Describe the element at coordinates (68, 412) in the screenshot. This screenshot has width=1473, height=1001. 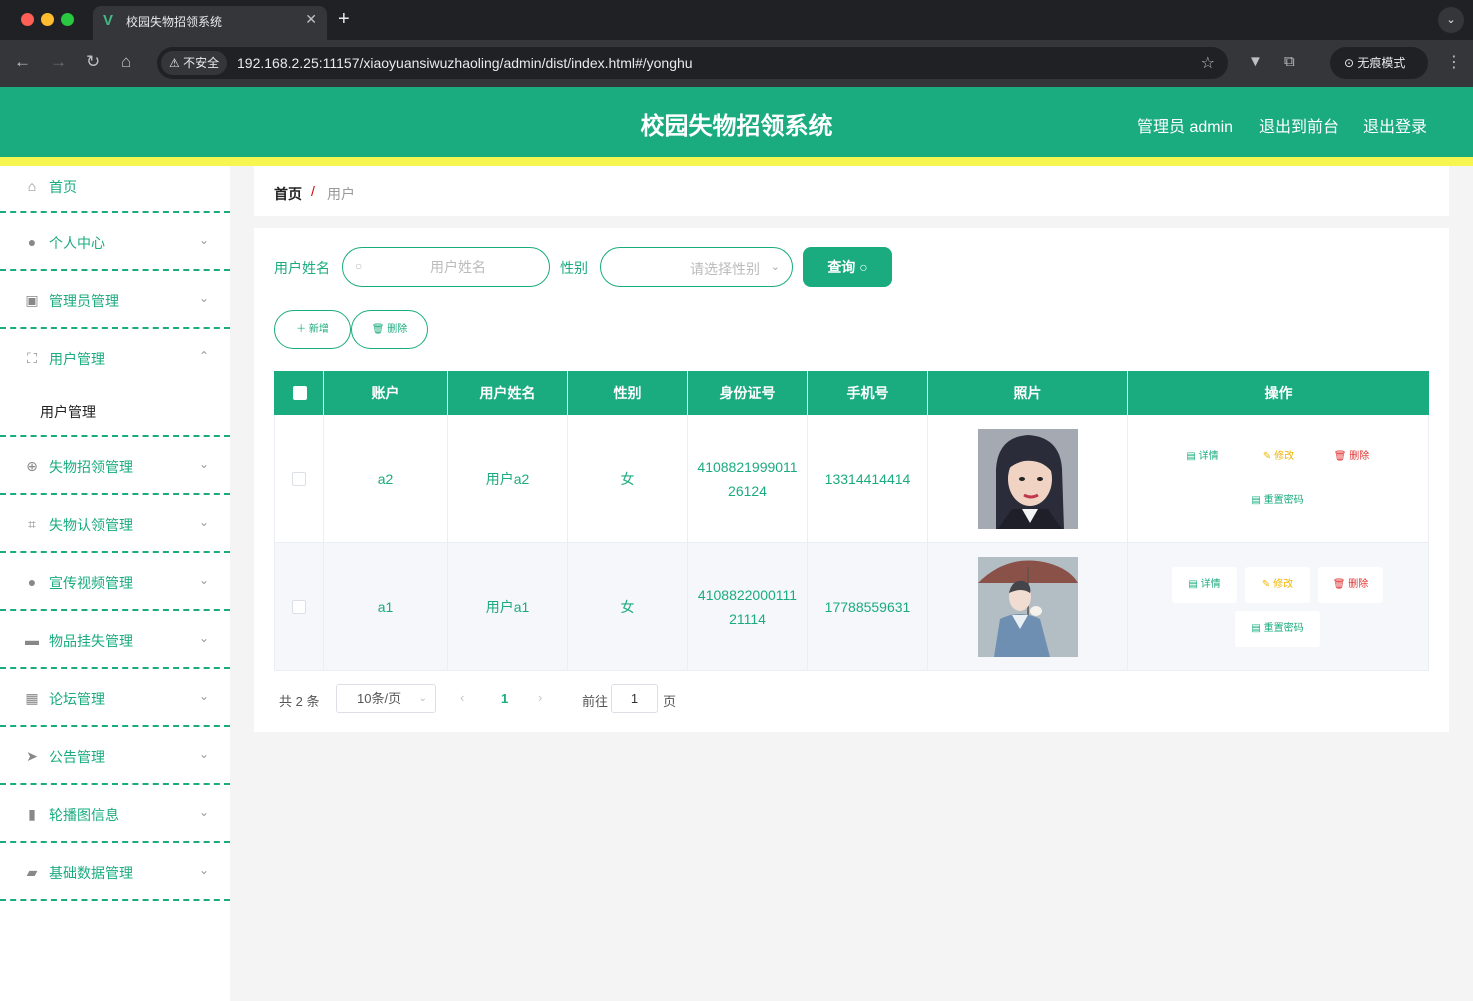
I see `sidebar-subitem-label: 用户管理` at that location.